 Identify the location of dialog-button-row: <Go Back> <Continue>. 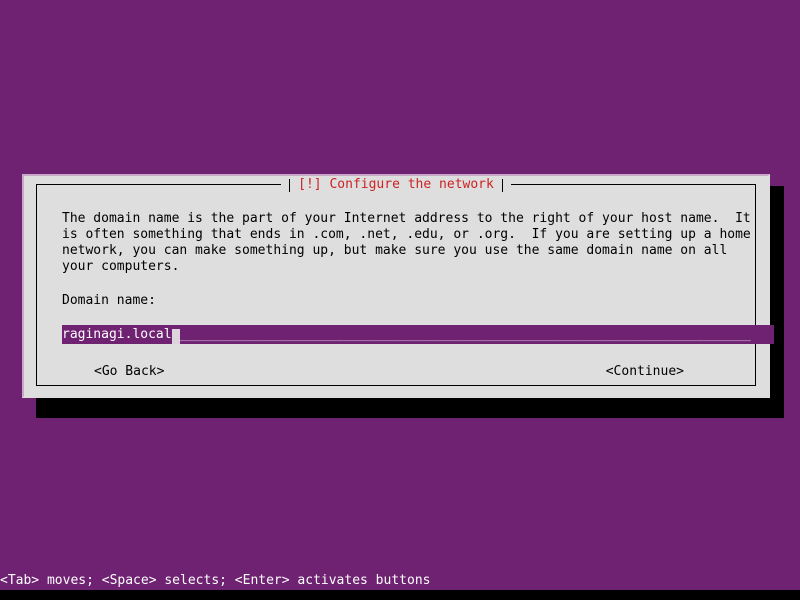
(404, 372).